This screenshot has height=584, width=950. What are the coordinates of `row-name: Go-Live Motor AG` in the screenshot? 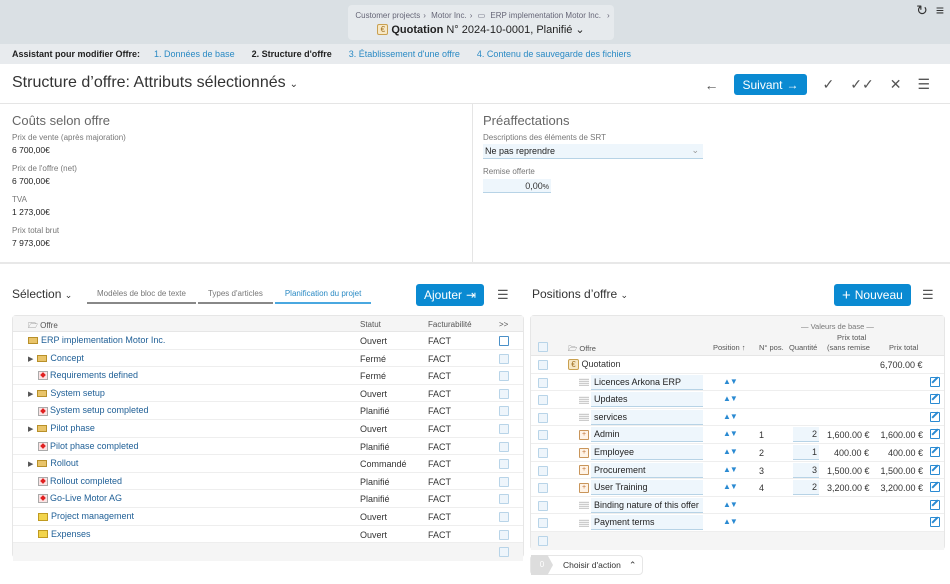 It's located at (86, 498).